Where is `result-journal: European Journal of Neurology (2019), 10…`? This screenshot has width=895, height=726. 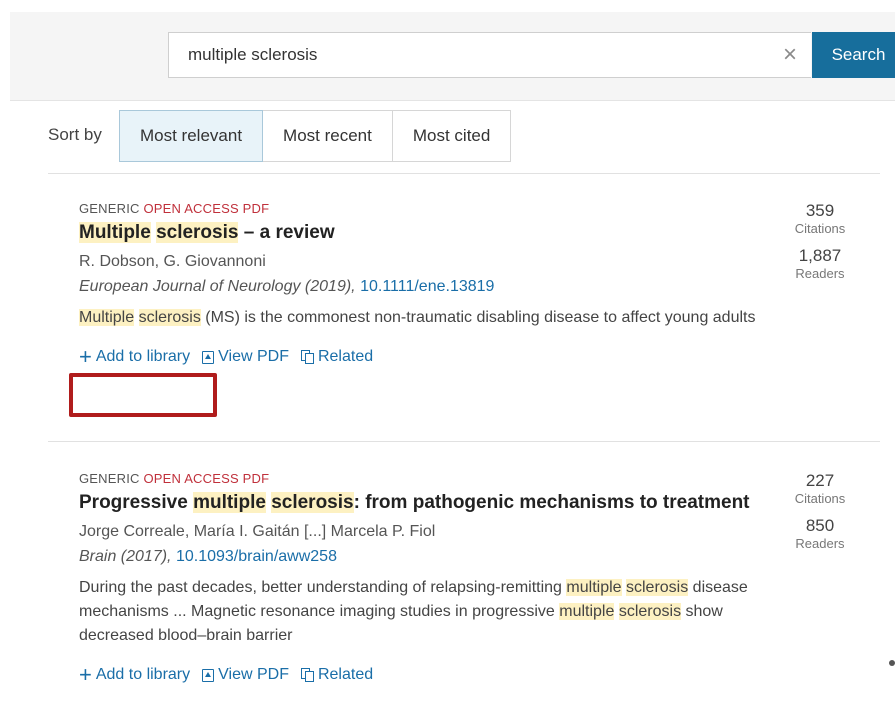
result-journal: European Journal of Neurology (2019), 10… is located at coordinates (479, 287).